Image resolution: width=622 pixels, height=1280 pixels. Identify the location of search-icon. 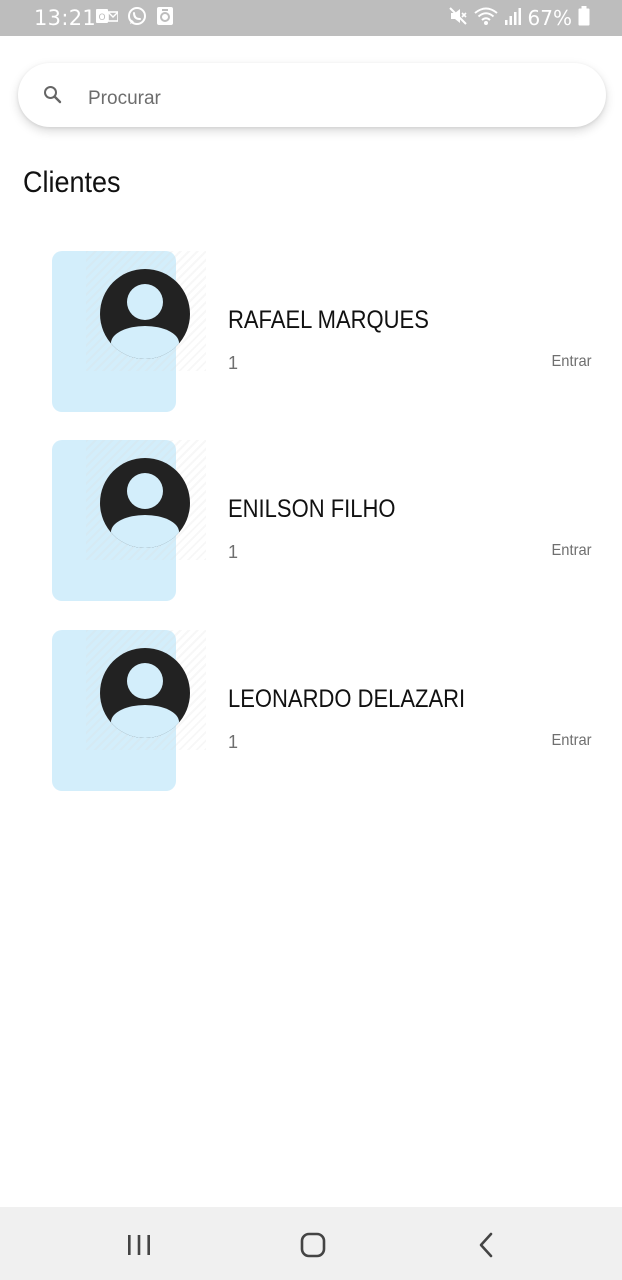
(53, 95).